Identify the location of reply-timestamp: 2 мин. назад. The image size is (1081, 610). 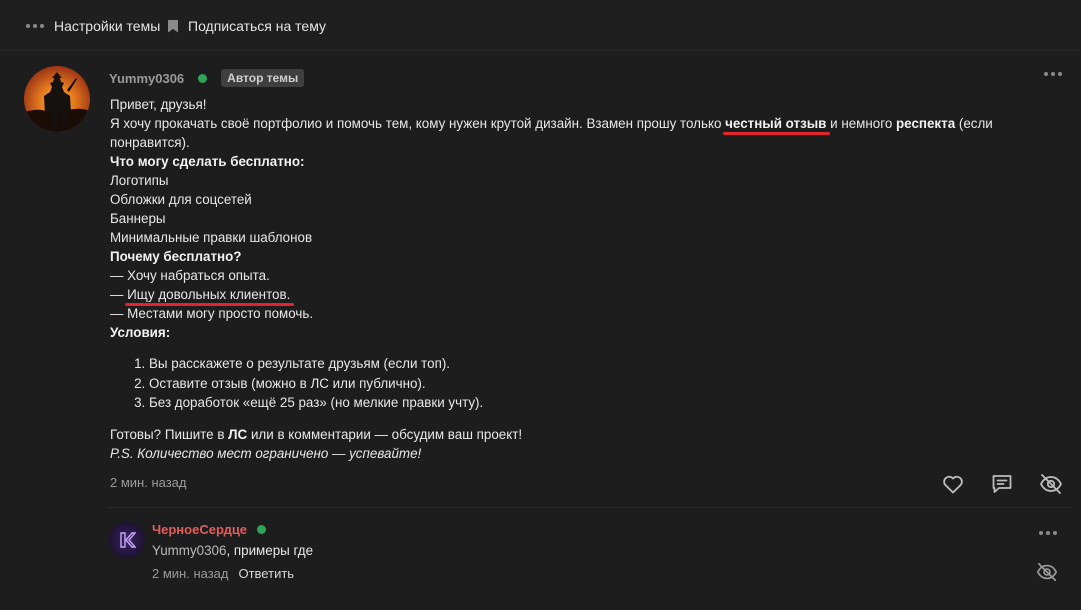
(190, 573).